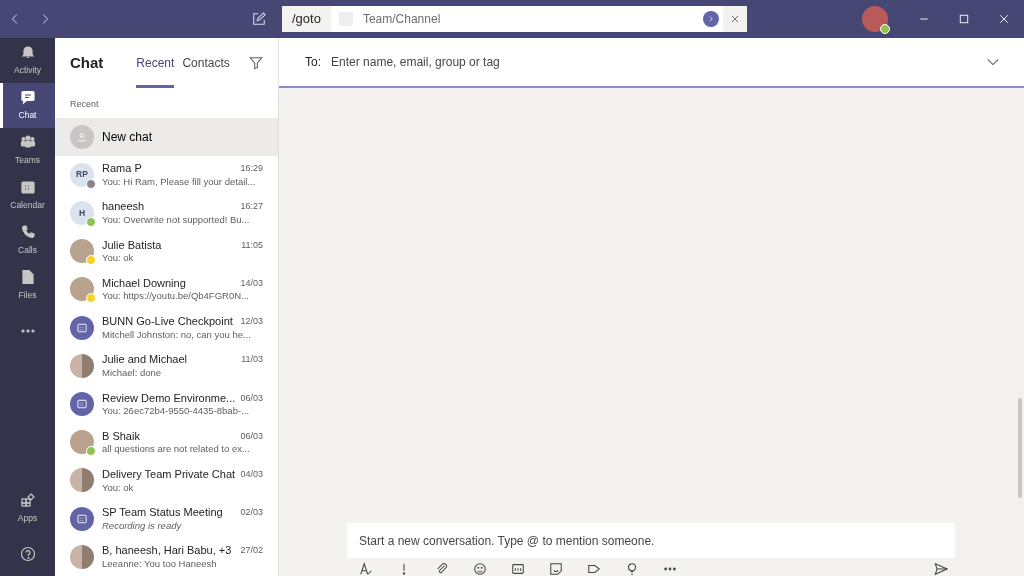  What do you see at coordinates (306, 19) in the screenshot?
I see `command-prefix: /goto` at bounding box center [306, 19].